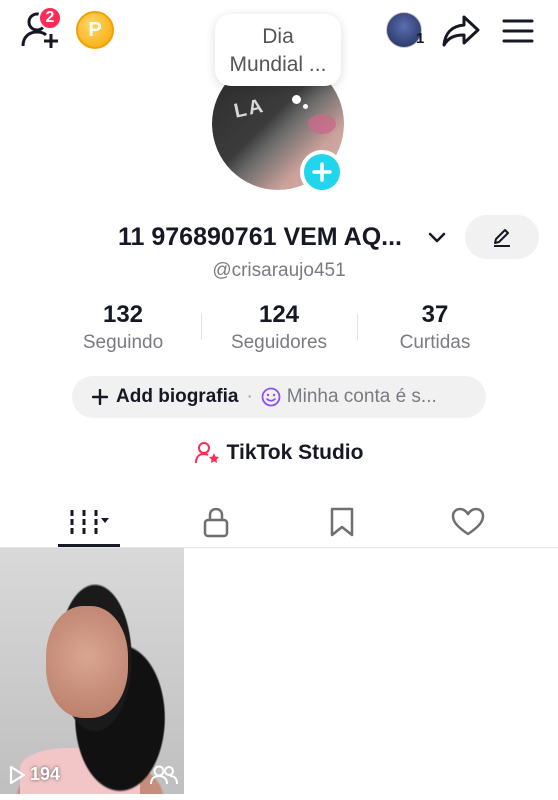 The width and height of the screenshot is (558, 800). I want to click on audience-friends-icon, so click(164, 775).